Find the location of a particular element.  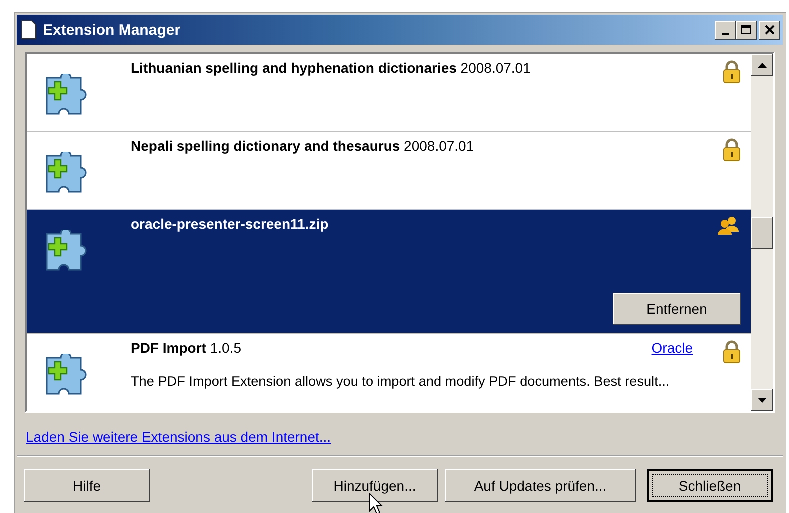

close-icon is located at coordinates (769, 30).